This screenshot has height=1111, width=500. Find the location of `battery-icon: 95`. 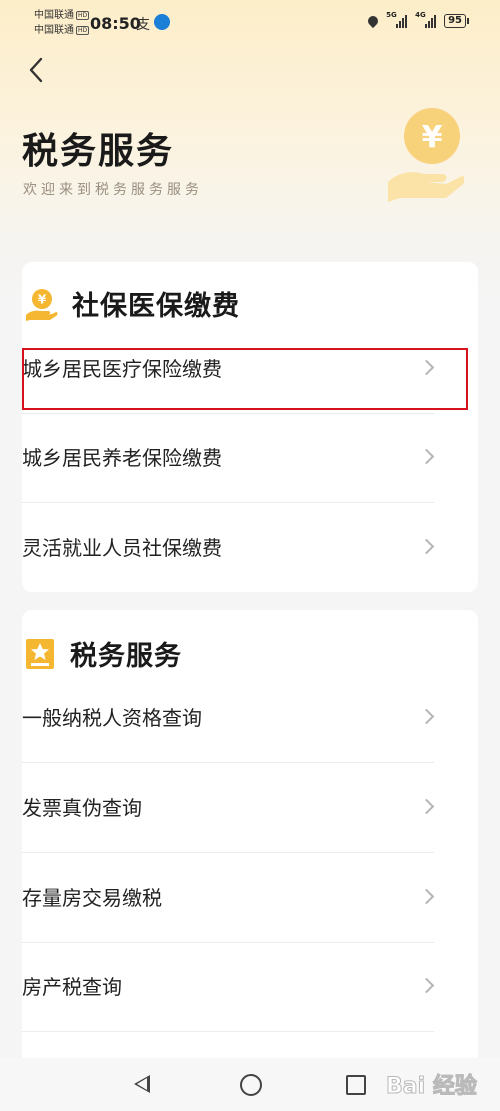

battery-icon: 95 is located at coordinates (456, 21).